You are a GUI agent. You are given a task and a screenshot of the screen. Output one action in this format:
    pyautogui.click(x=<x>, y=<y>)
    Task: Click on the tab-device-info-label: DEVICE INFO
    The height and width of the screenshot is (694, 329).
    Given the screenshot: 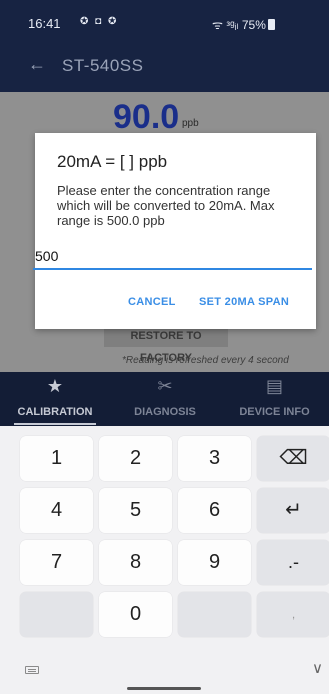 What is the action you would take?
    pyautogui.click(x=274, y=412)
    